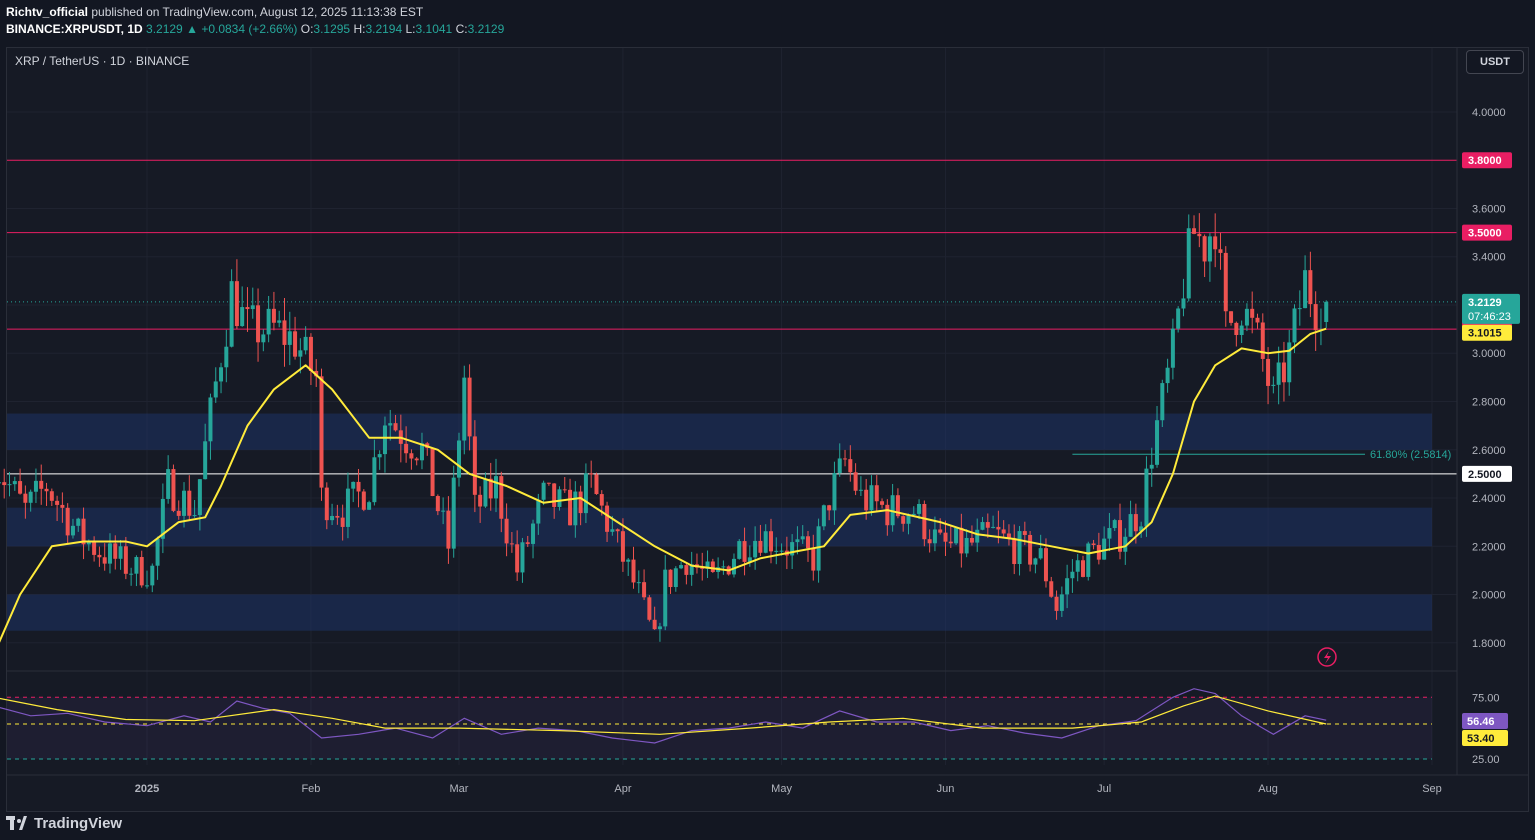 The image size is (1535, 840). What do you see at coordinates (1268, 789) in the screenshot?
I see `time-axis-label: Aug` at bounding box center [1268, 789].